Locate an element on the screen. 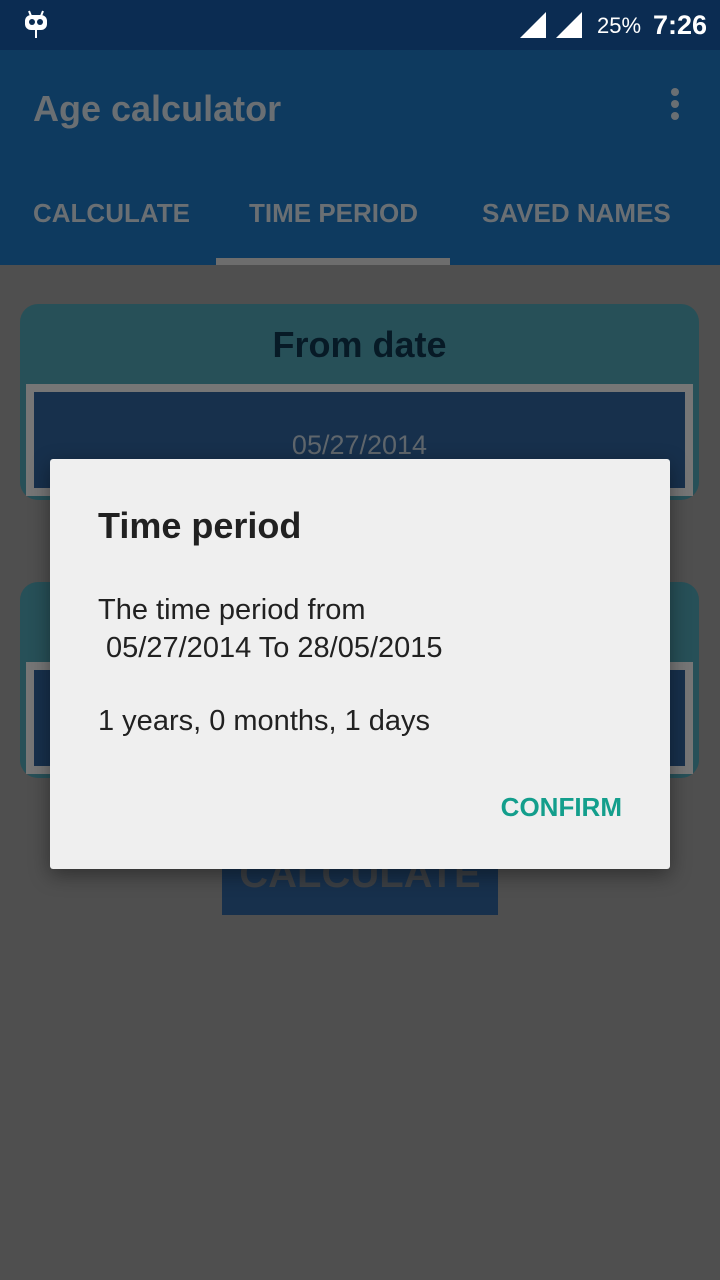 This screenshot has width=720, height=1280. dialog-result: 1 years, 0 months, 1 days is located at coordinates (264, 721).